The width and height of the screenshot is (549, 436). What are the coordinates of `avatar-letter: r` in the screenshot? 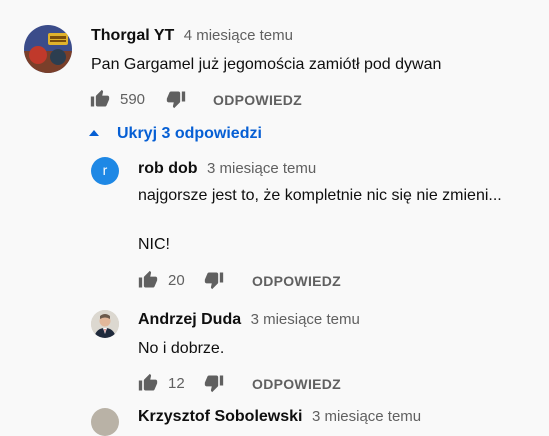 It's located at (105, 170).